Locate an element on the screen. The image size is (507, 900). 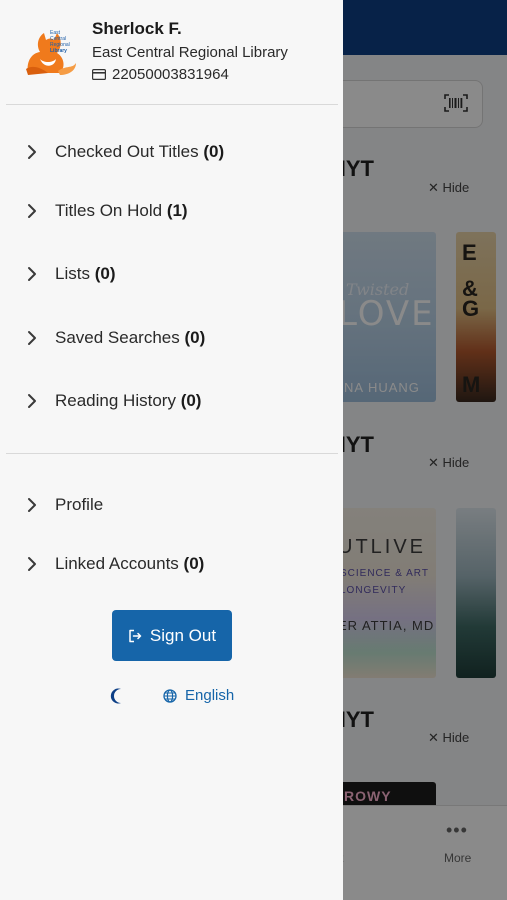
menu-label: Lists (0) is located at coordinates (85, 273).